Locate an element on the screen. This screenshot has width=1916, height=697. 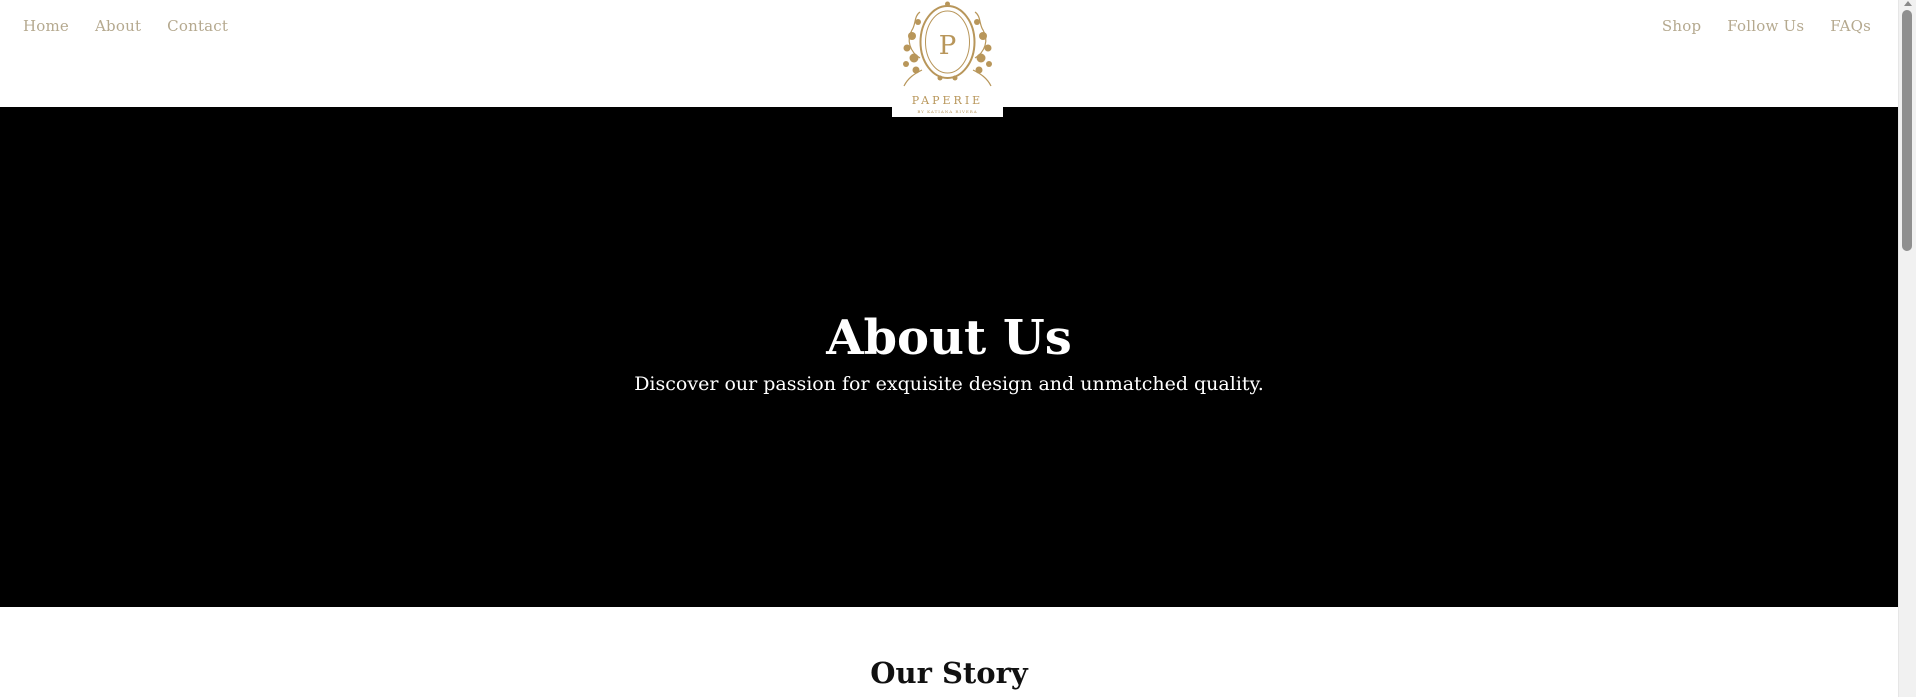
scrollbar-thumb is located at coordinates (1907, 130).